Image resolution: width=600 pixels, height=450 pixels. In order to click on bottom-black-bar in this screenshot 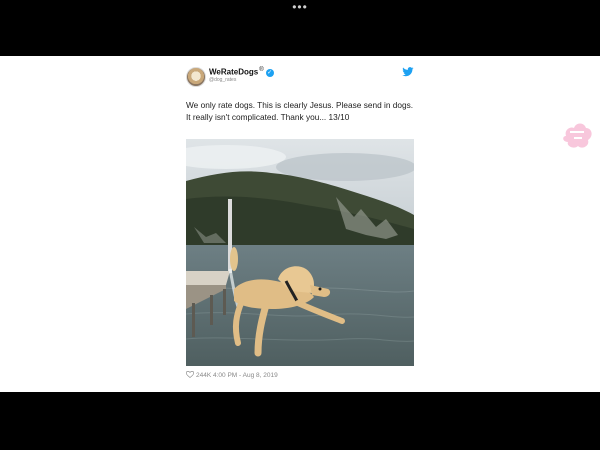, I will do `click(300, 421)`.